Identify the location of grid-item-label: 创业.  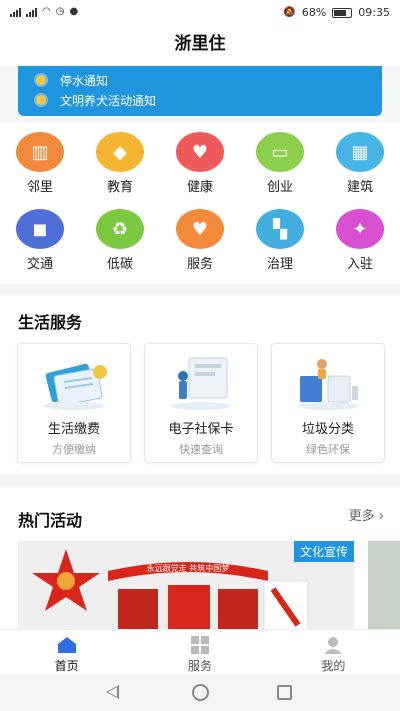
(279, 187).